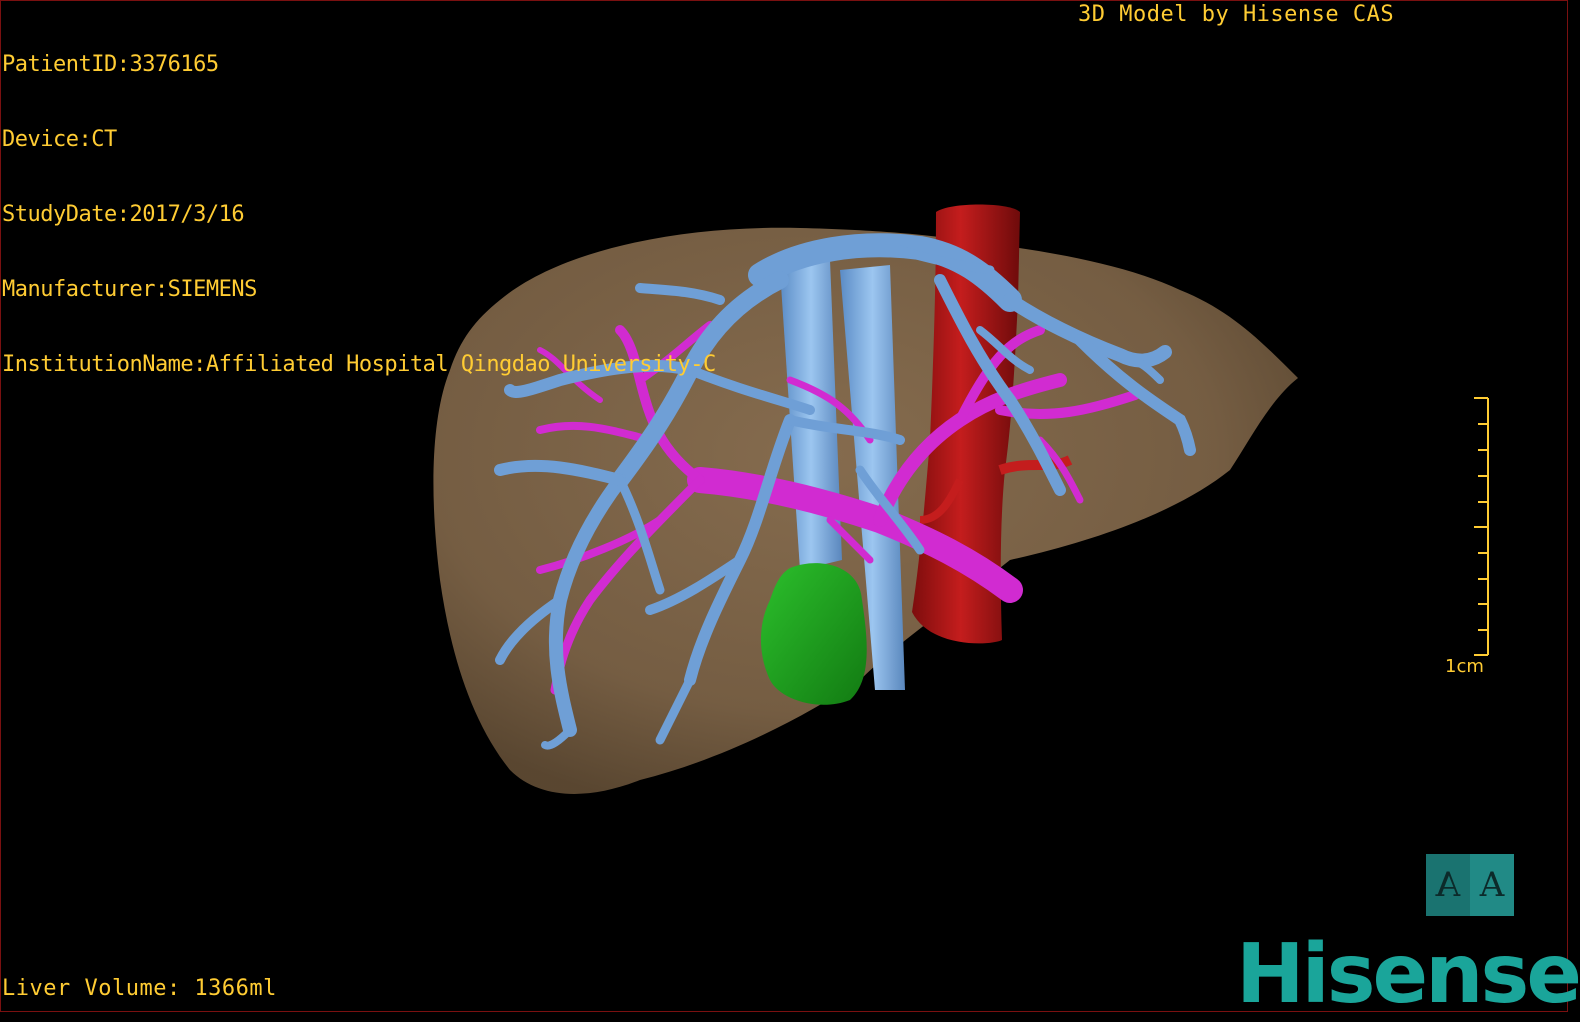  I want to click on hisense-logo: Hisense, so click(1408, 974).